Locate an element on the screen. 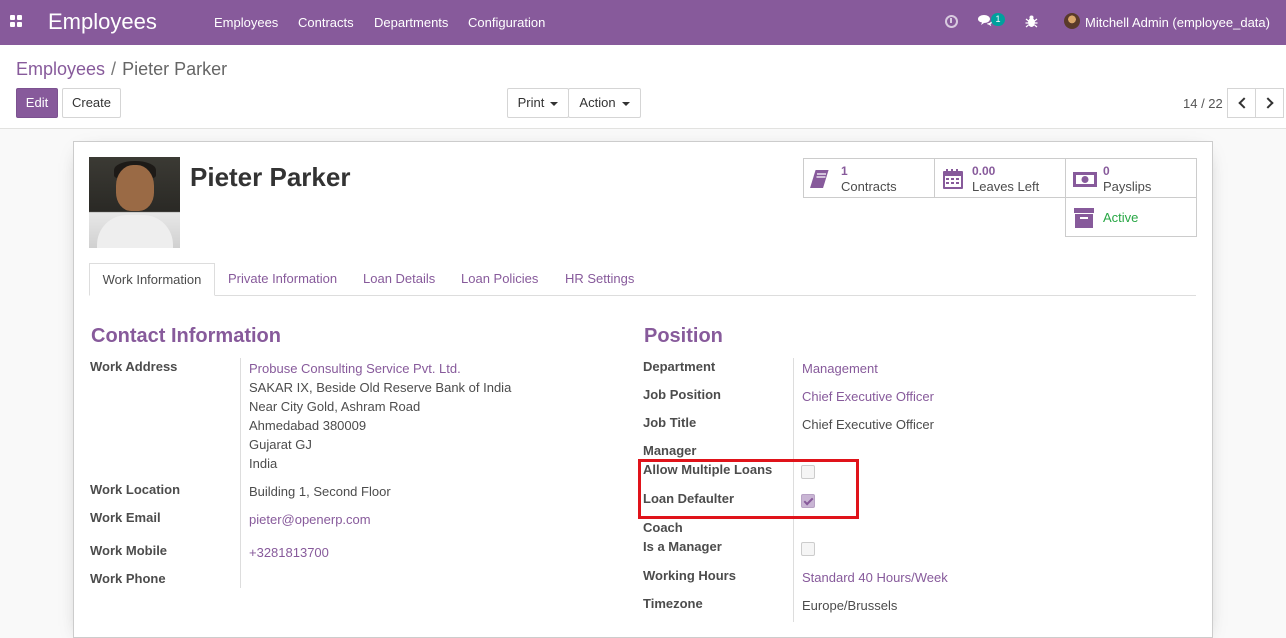  timezone-value: Europe/Brussels is located at coordinates (849, 605).